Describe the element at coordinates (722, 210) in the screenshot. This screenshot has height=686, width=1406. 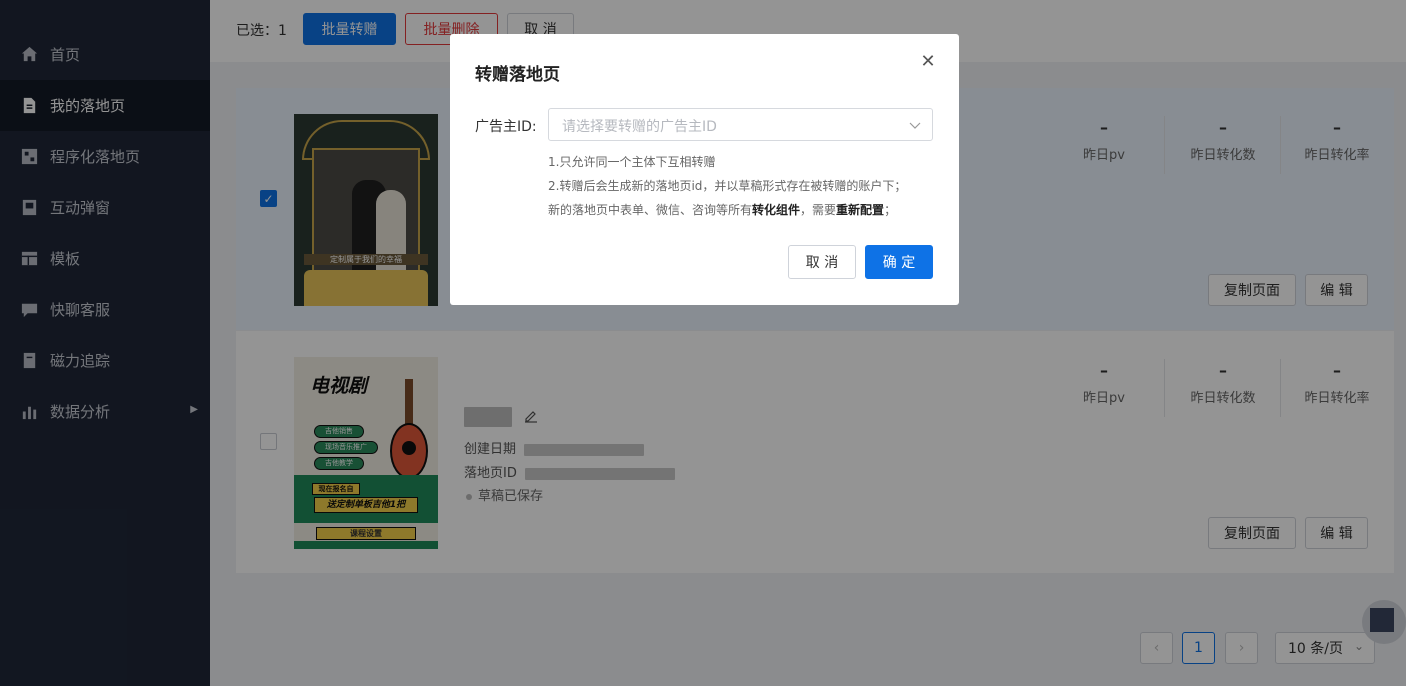
I see `tip-line-3: 新的落地页中表单、微信、咨询等所有转化组件，需要重新配置；` at that location.